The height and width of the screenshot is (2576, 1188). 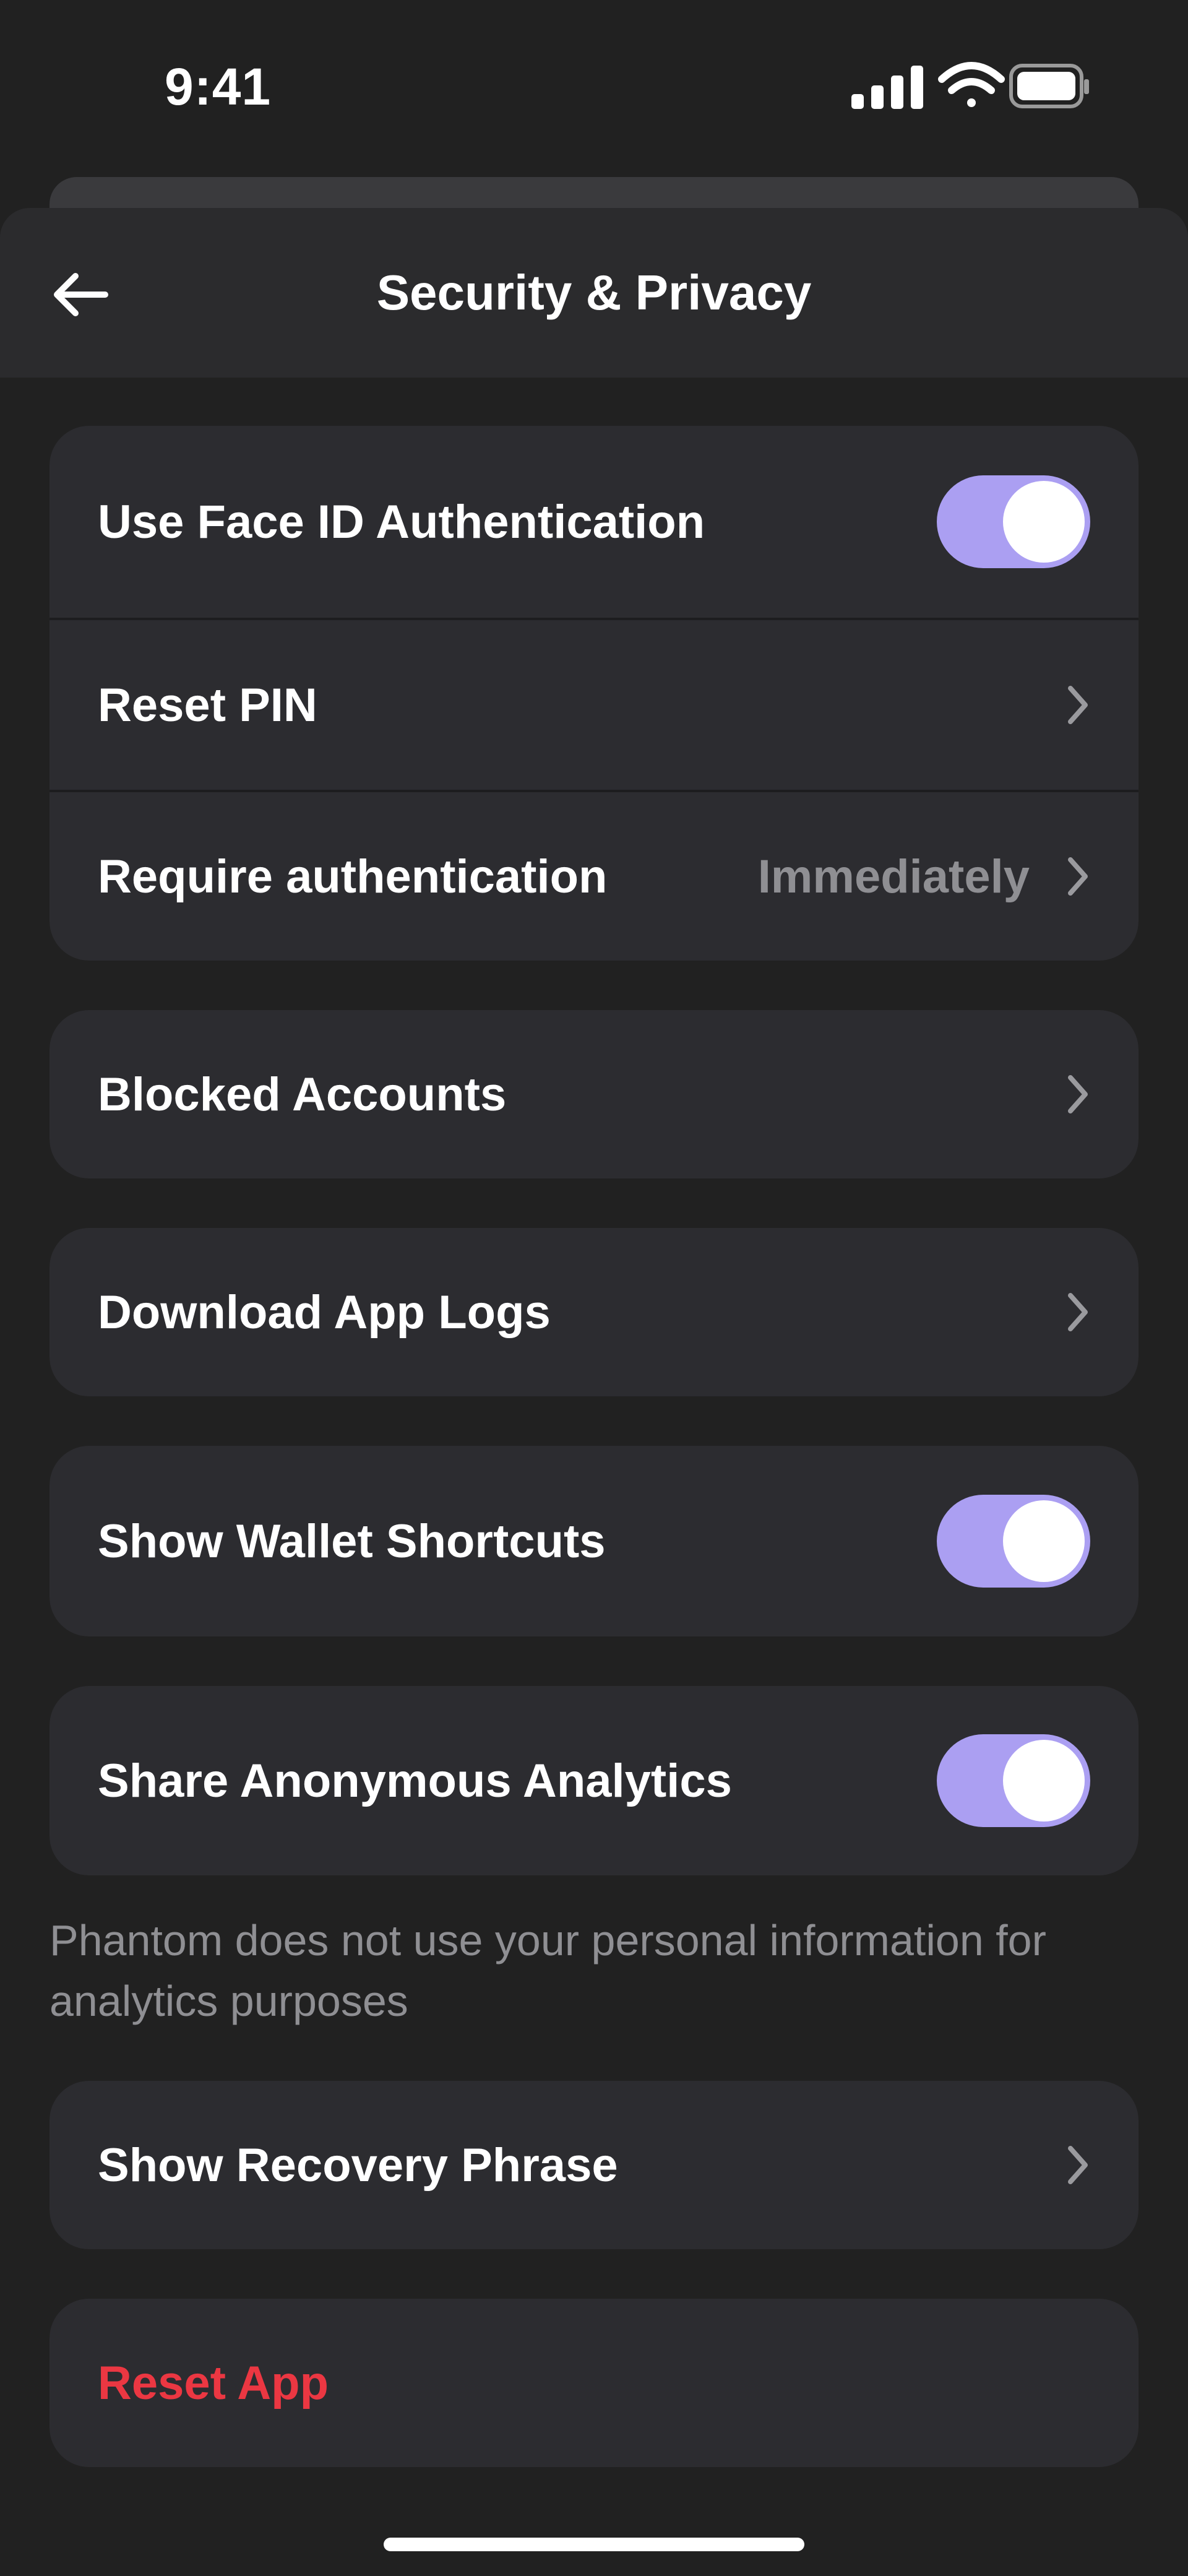 I want to click on wallet-shortcuts-card: Show Wallet Shortcuts, so click(x=594, y=1541).